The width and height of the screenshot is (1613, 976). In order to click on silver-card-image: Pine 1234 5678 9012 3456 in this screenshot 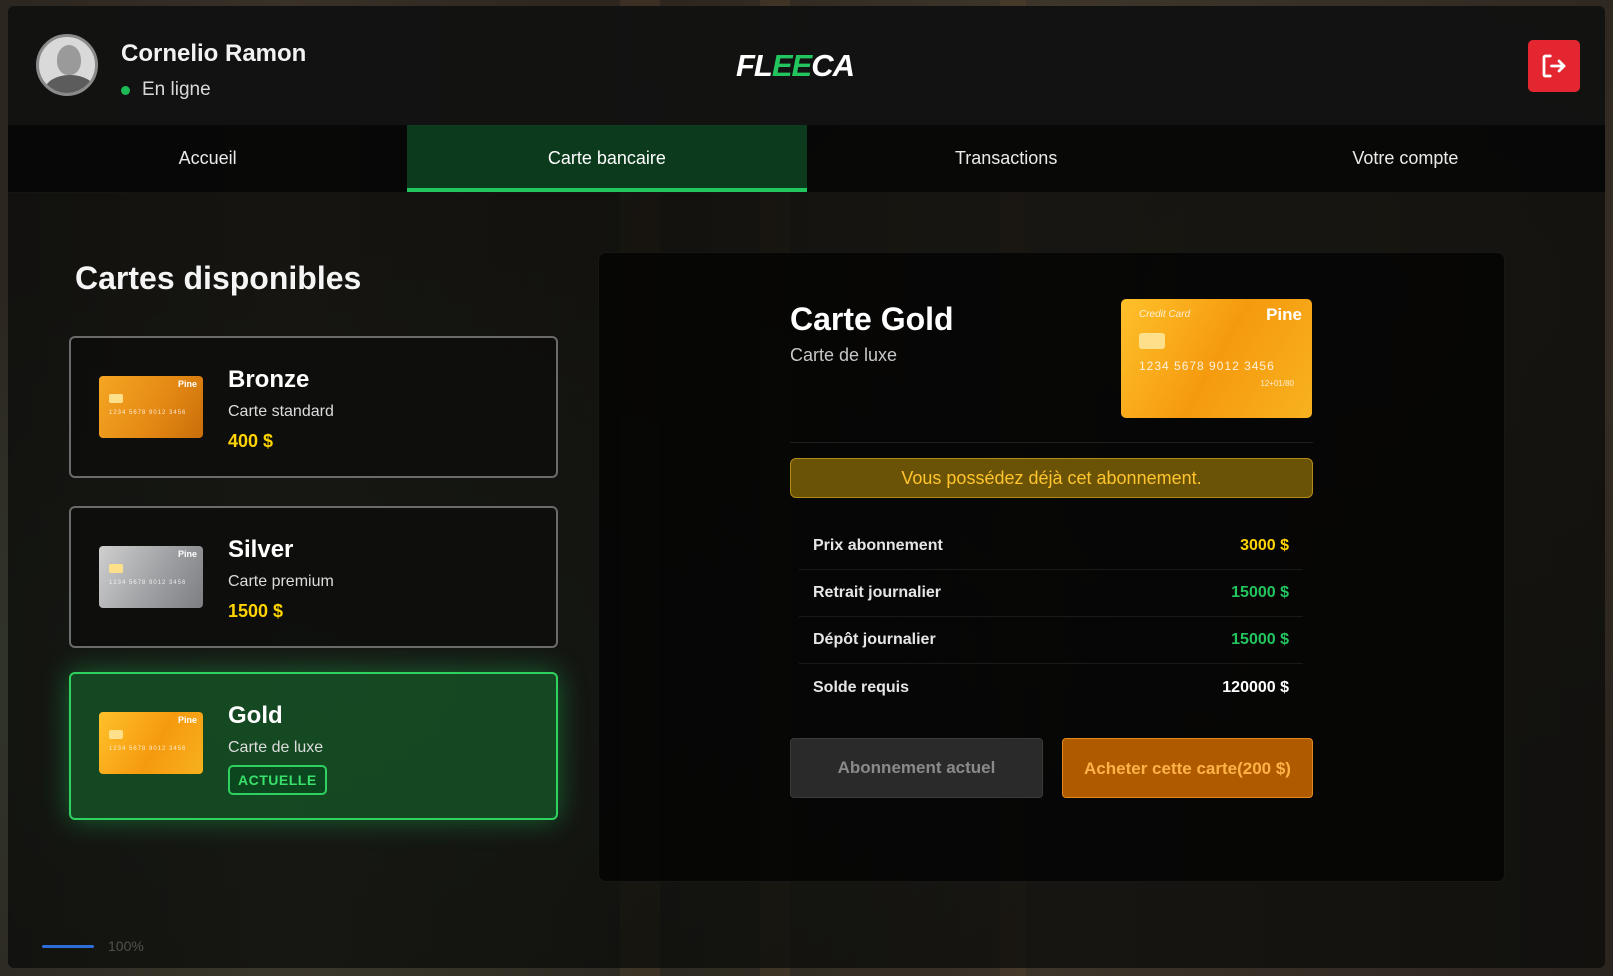, I will do `click(151, 577)`.